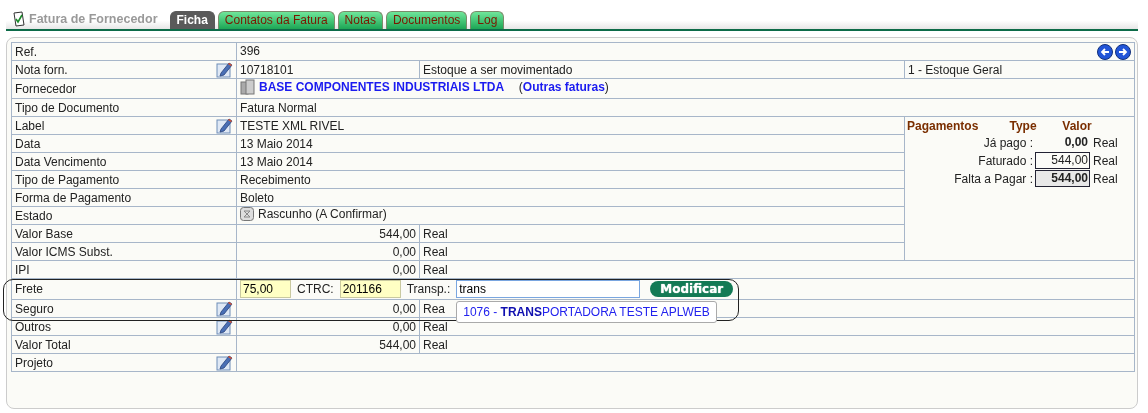 This screenshot has width=1148, height=413. Describe the element at coordinates (44, 233) in the screenshot. I see `field-label: Valor Base` at that location.